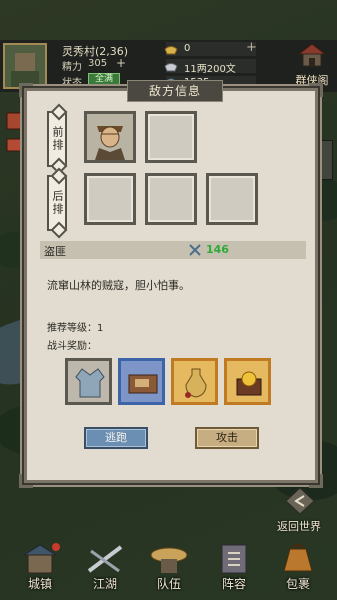 This screenshot has width=337, height=600. Describe the element at coordinates (55, 251) in the screenshot. I see `enemy-name: 盗匪` at that location.